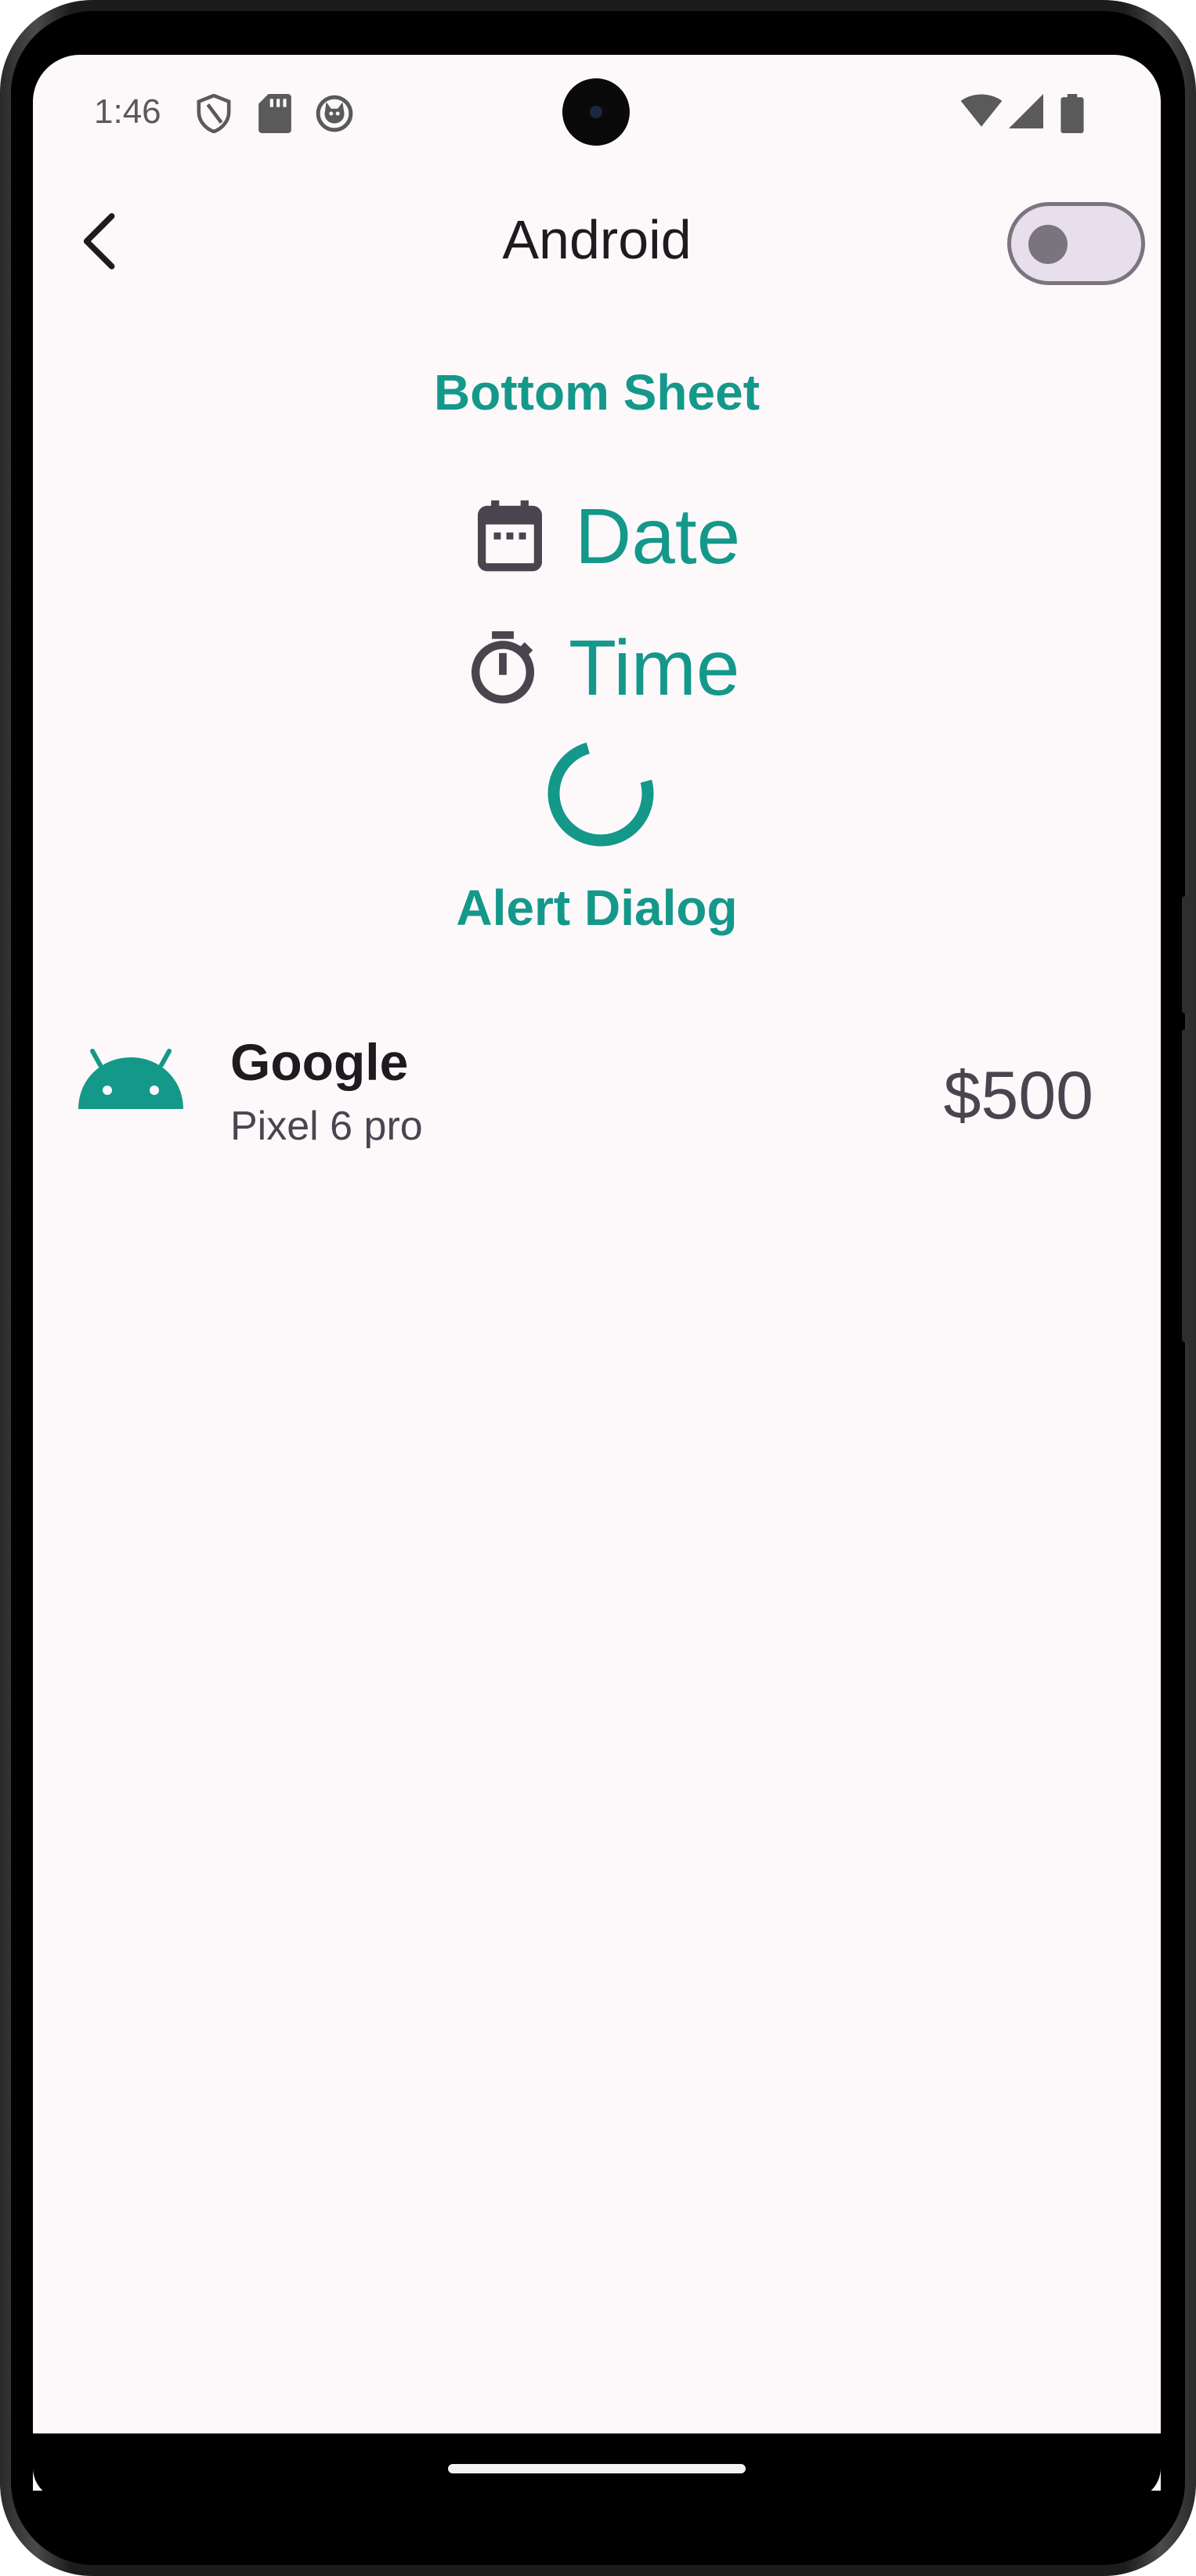 This screenshot has width=1196, height=2576. What do you see at coordinates (1076, 243) in the screenshot?
I see `theme-toggle-switch` at bounding box center [1076, 243].